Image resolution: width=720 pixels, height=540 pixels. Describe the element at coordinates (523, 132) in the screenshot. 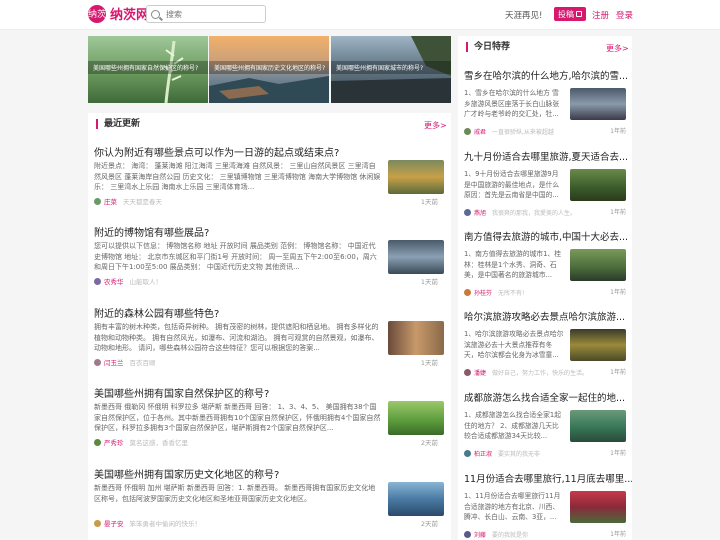

I see `author-signature: 一直很骄纵,从来被超越` at that location.